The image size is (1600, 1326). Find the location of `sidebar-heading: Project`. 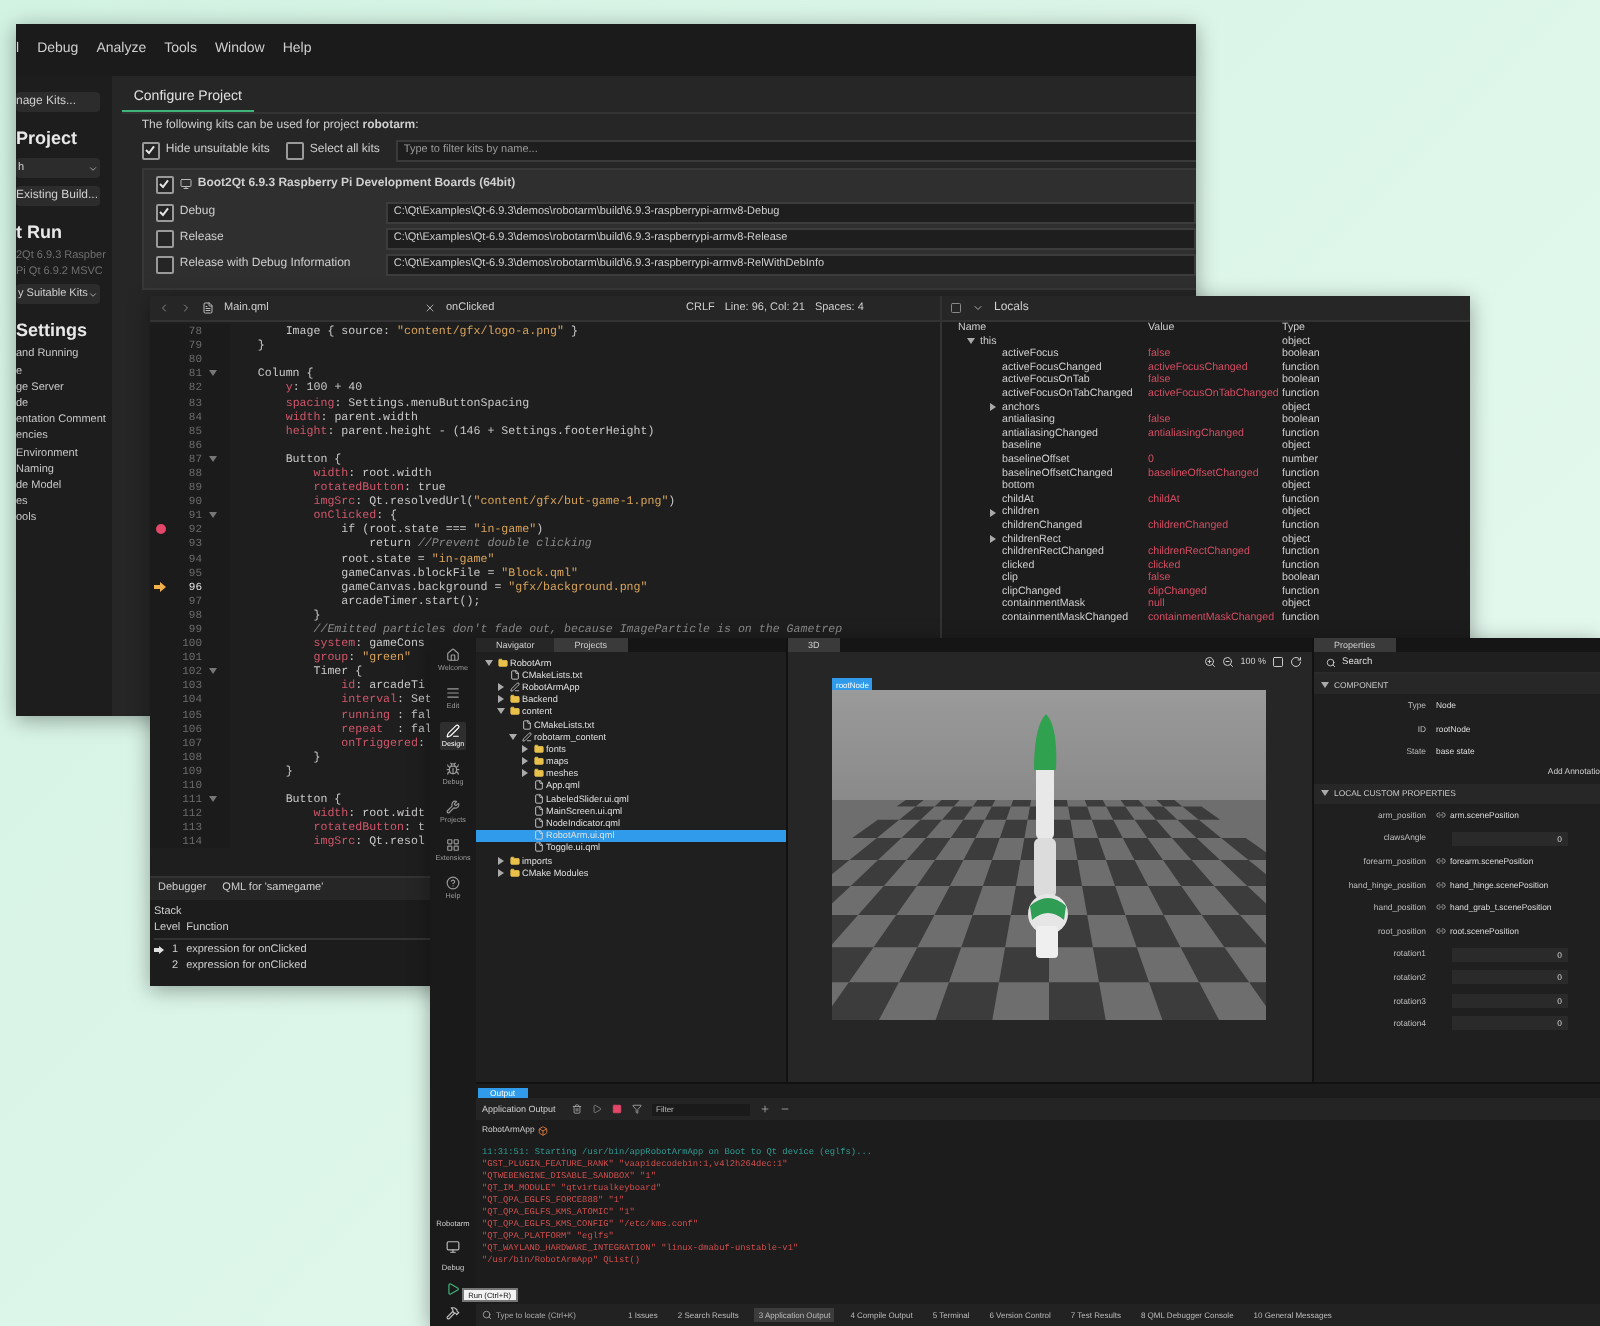

sidebar-heading: Project is located at coordinates (48, 138).